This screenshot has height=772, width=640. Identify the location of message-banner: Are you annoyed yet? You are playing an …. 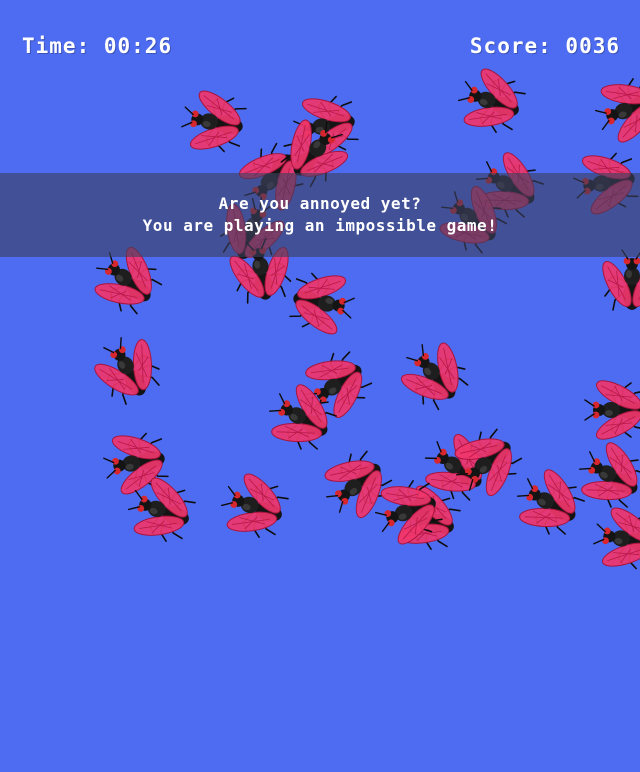
(320, 215).